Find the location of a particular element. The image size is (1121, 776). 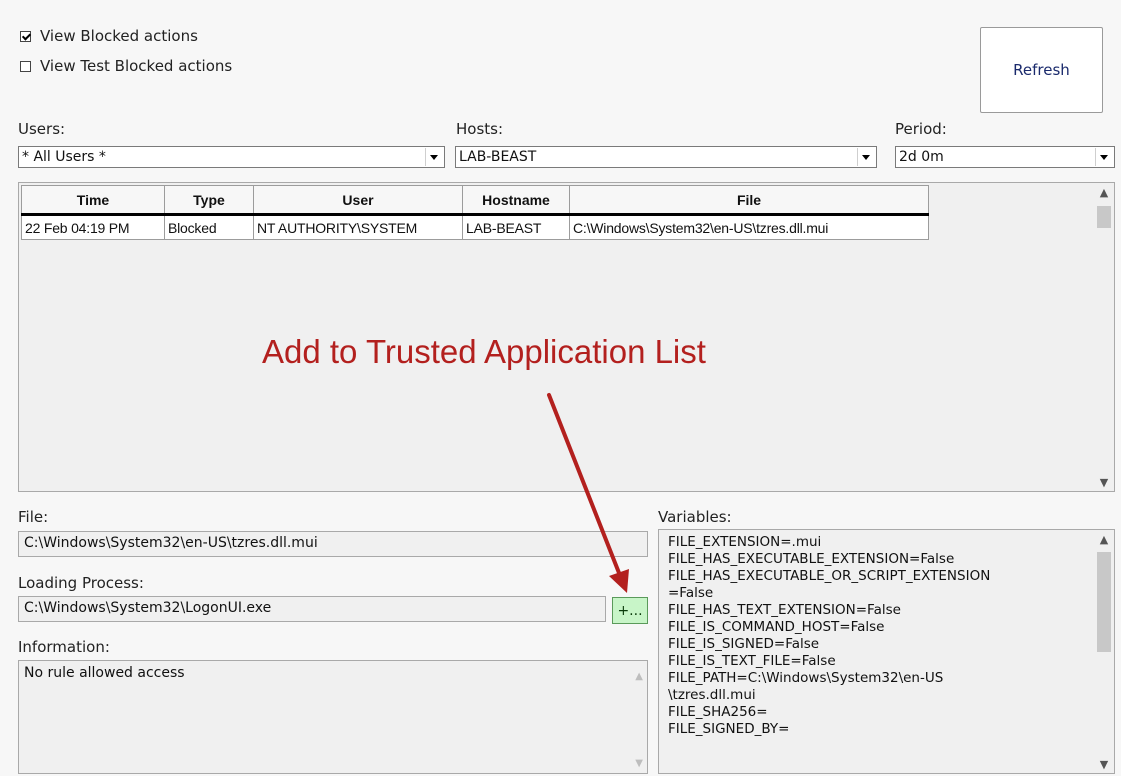

cell-time: 22 Feb 04:19 PM is located at coordinates (93, 227).